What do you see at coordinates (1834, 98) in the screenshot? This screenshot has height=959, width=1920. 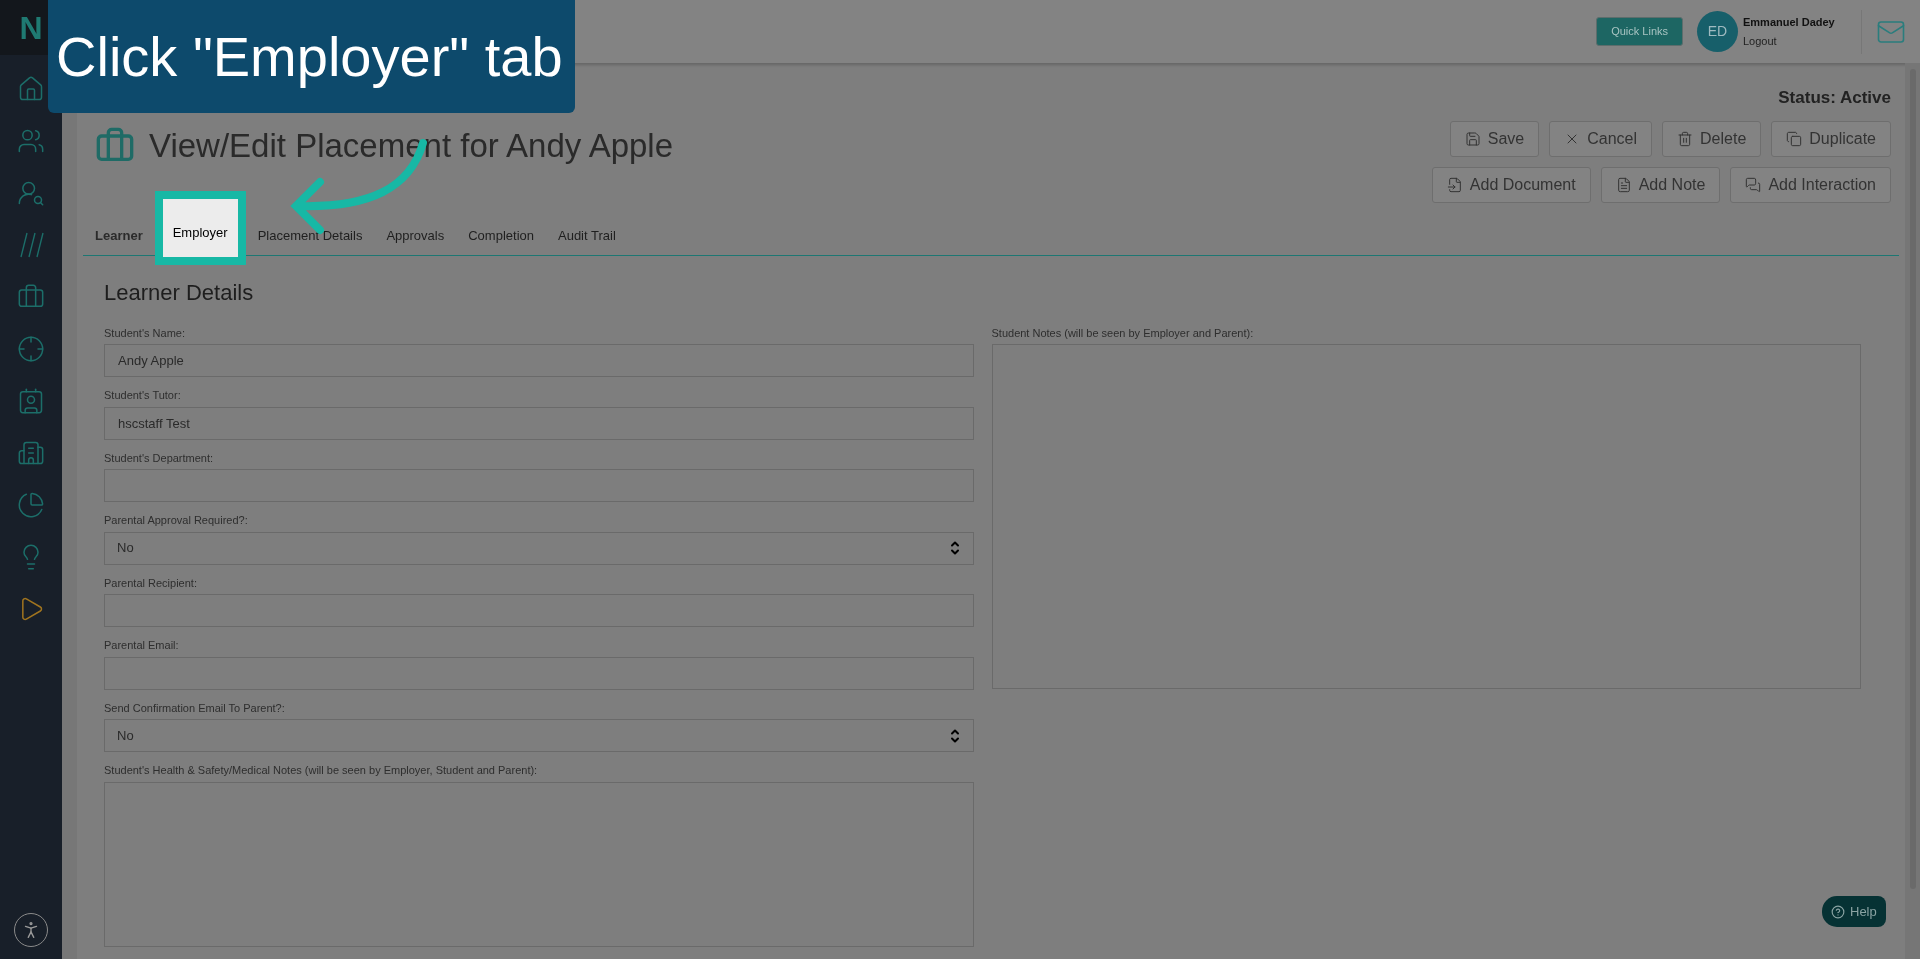 I see `status-label: Status: Active` at bounding box center [1834, 98].